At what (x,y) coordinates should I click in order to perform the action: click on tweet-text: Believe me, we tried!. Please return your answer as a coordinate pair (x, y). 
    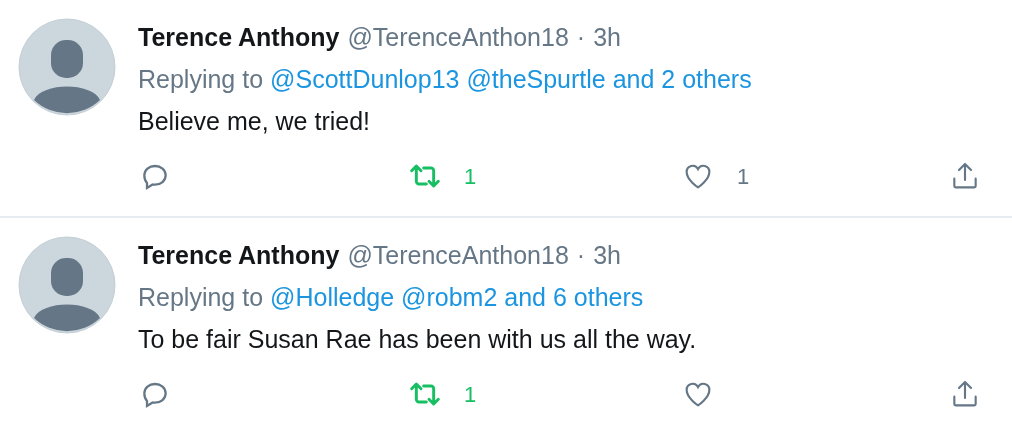
    Looking at the image, I should click on (255, 121).